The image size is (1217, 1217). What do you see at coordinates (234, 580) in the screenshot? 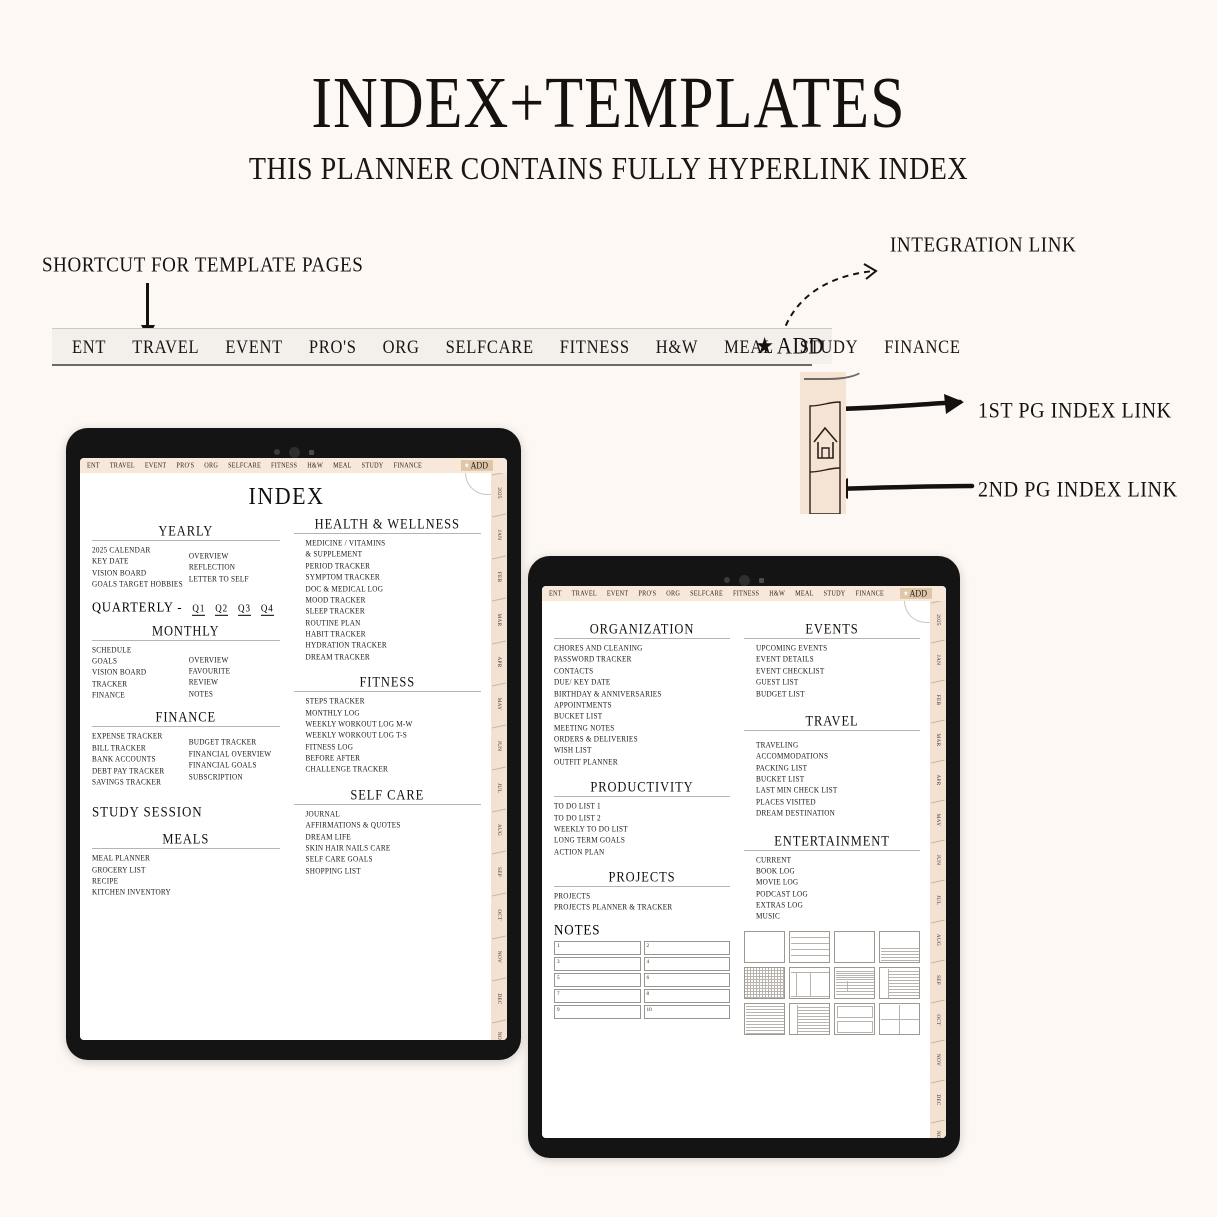
I see `list-item: LETTER TO SELF` at bounding box center [234, 580].